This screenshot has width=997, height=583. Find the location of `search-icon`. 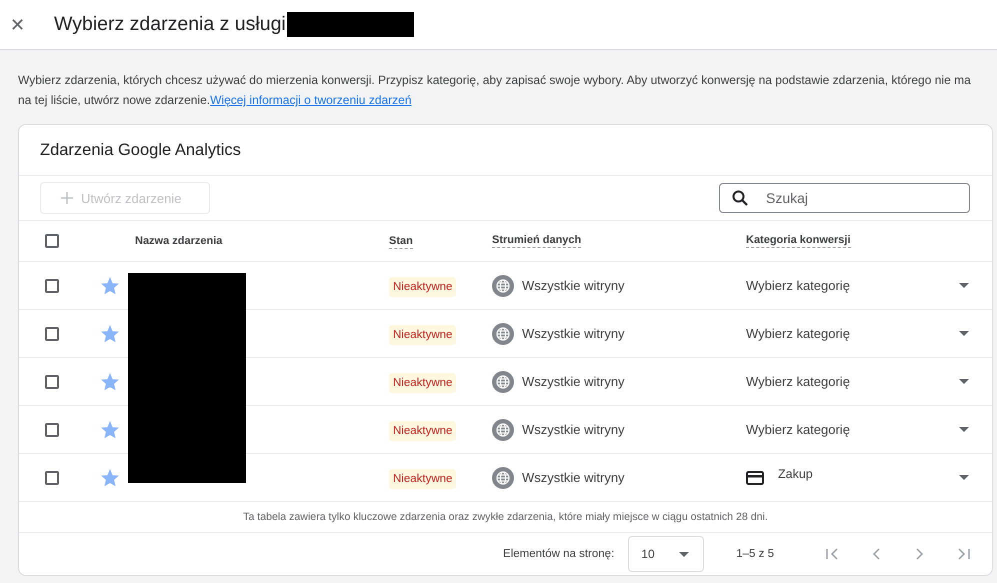

search-icon is located at coordinates (740, 198).